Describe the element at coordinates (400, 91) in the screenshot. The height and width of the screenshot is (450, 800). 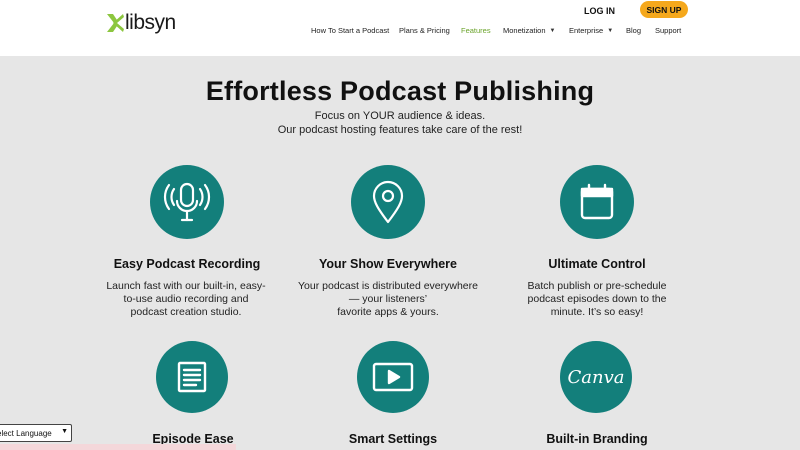
I see `page-title: Effortless Podcast Publishing` at that location.